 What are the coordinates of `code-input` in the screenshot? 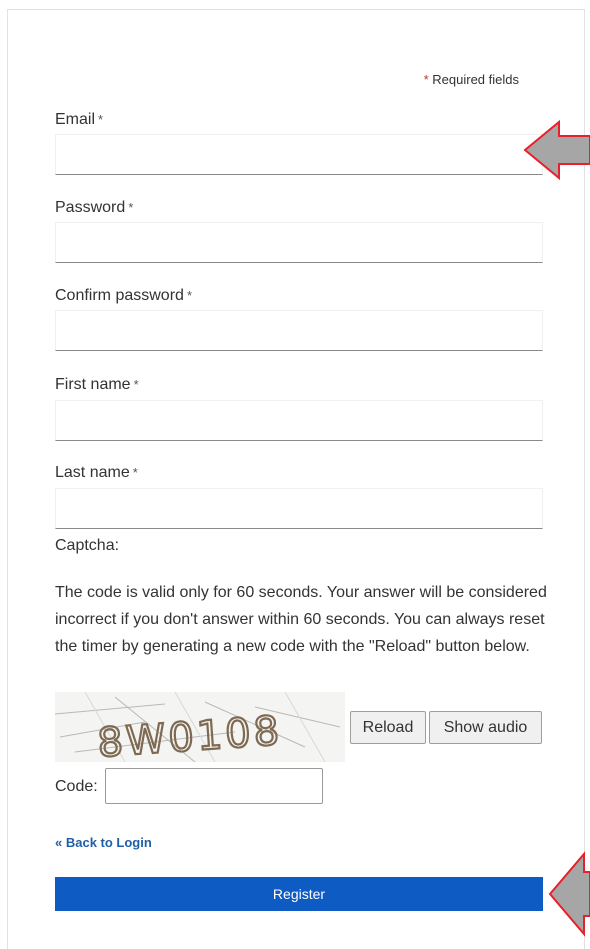 It's located at (214, 786).